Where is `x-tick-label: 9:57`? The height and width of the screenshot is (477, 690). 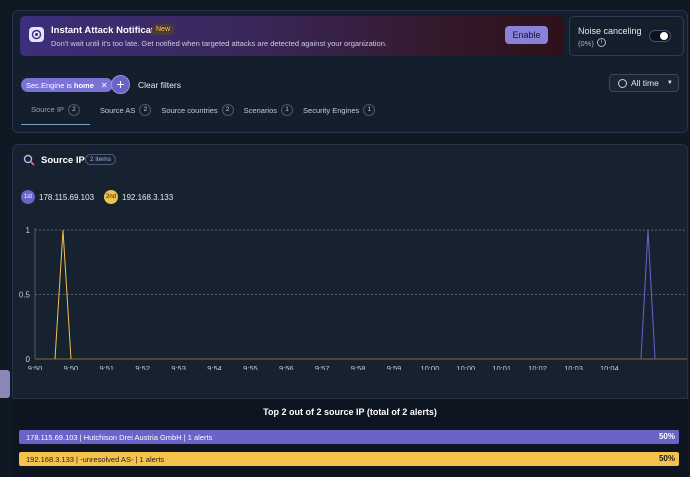
x-tick-label: 9:57 is located at coordinates (322, 367).